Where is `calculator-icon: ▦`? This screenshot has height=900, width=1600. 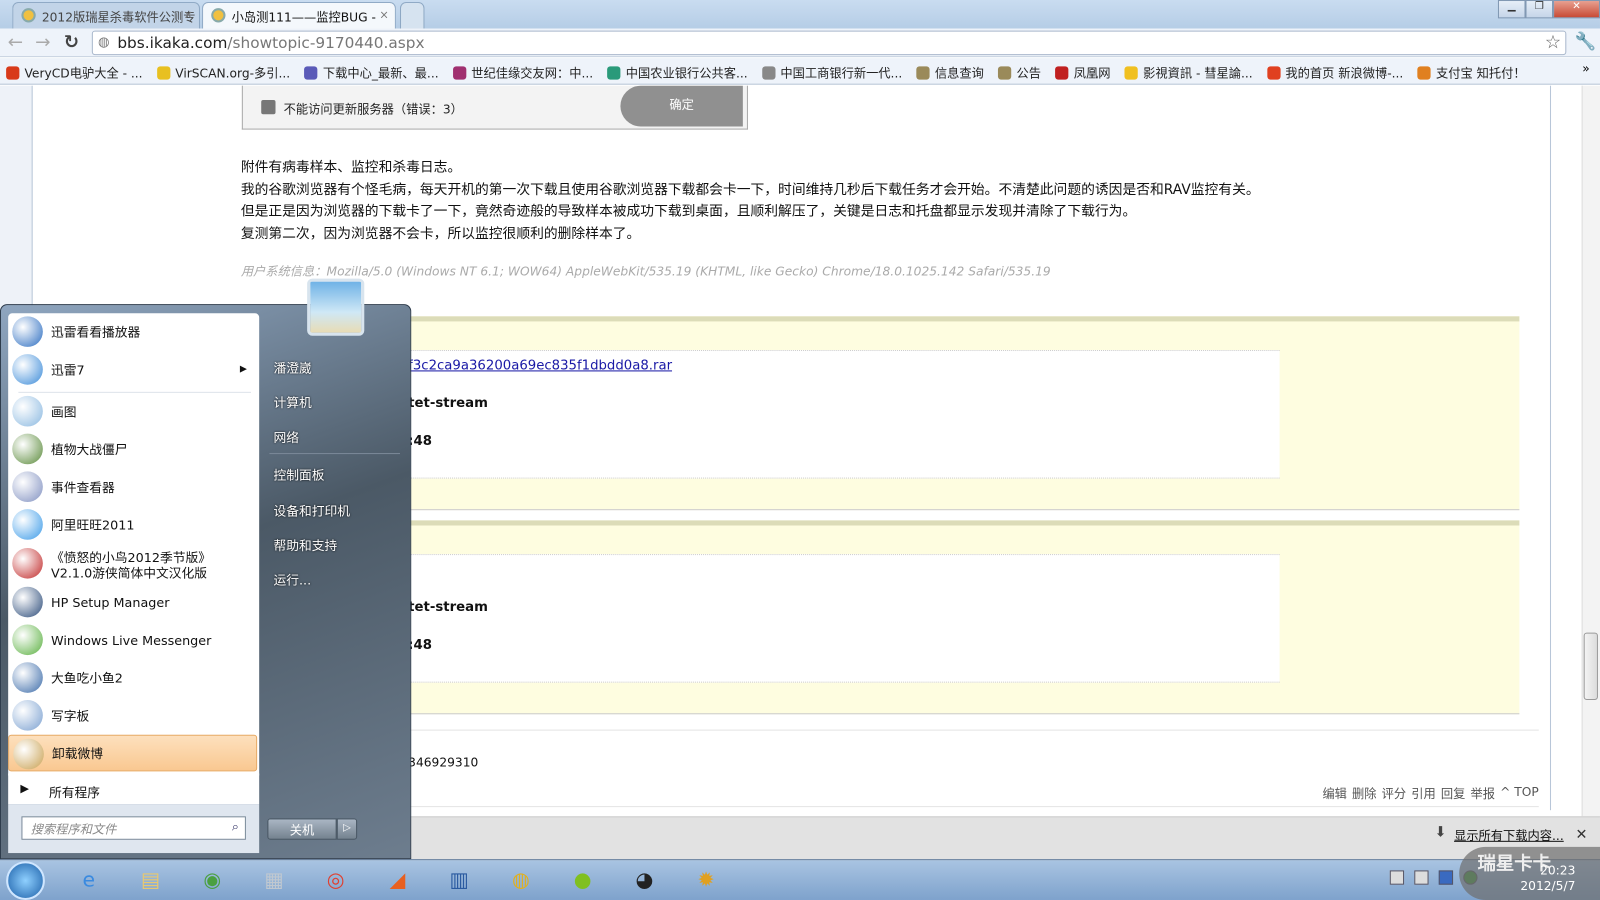
calculator-icon: ▦ is located at coordinates (274, 879).